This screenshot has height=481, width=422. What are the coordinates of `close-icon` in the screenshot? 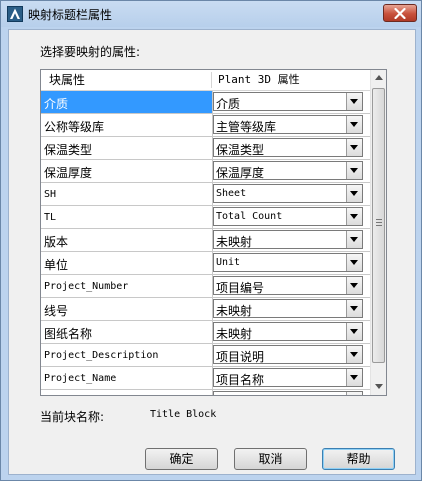 It's located at (400, 13).